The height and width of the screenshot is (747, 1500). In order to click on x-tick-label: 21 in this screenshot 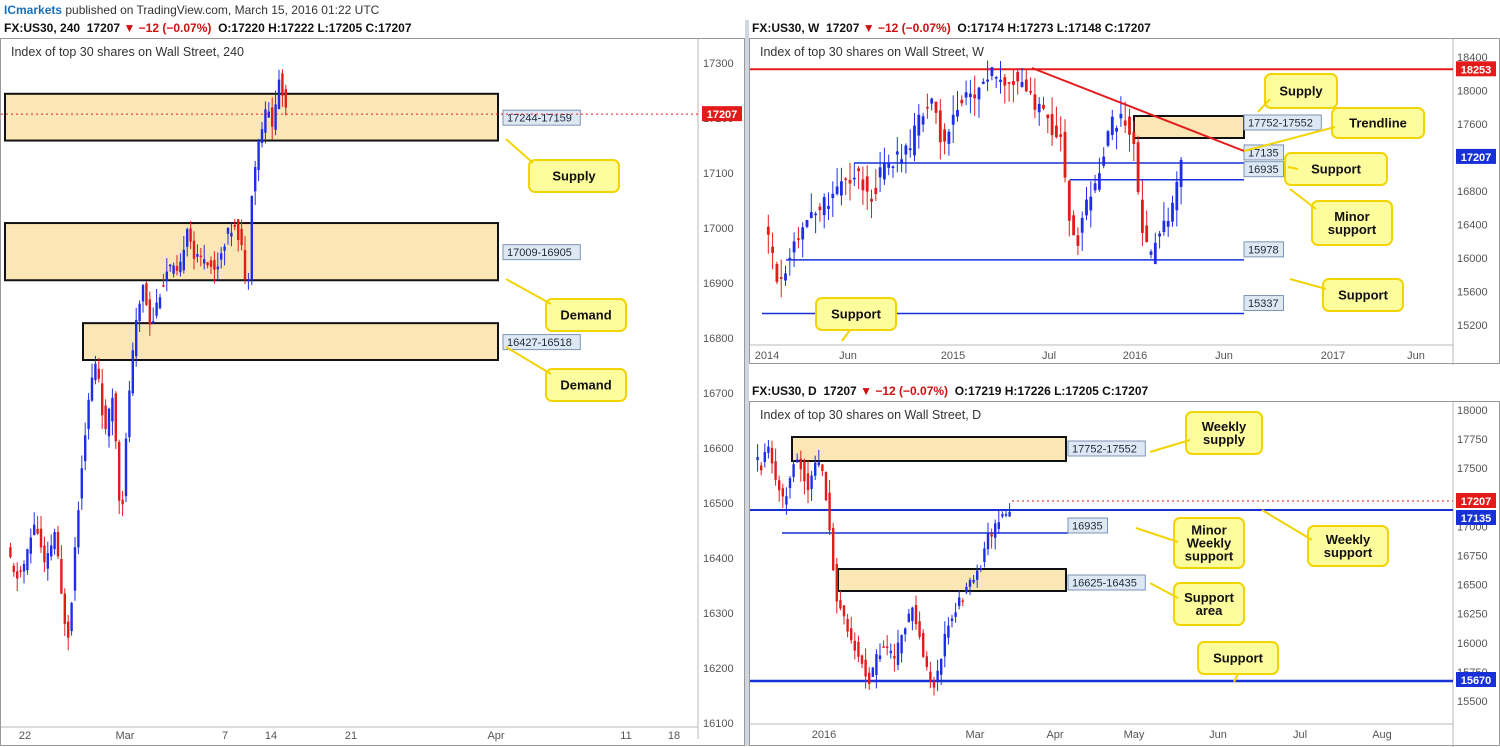, I will do `click(351, 736)`.